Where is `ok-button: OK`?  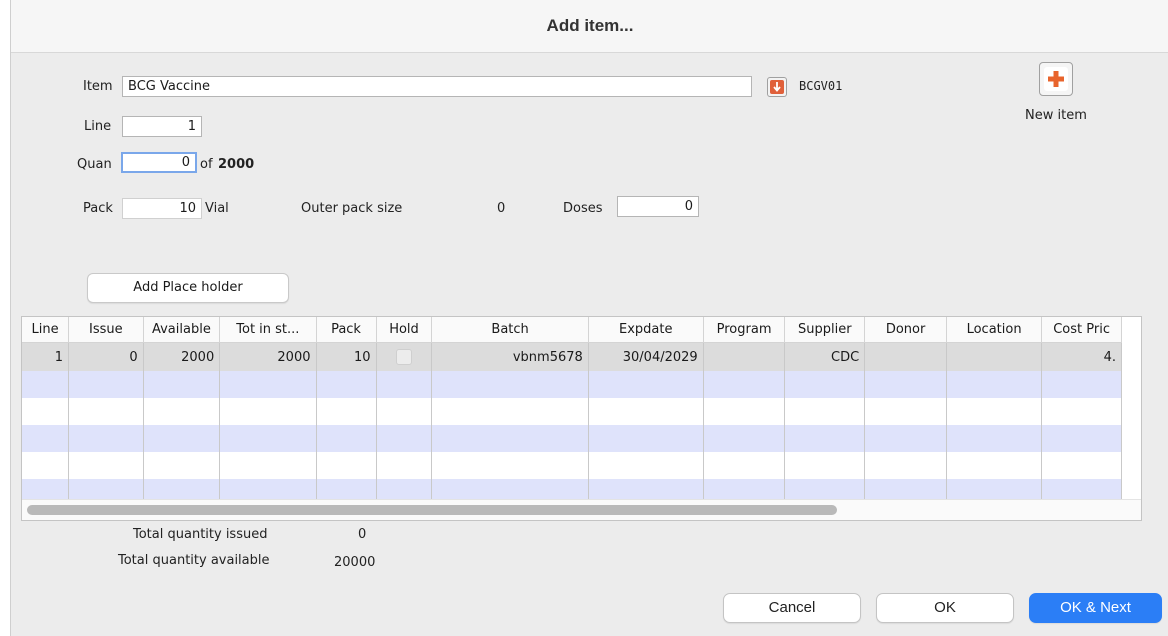 ok-button: OK is located at coordinates (945, 608).